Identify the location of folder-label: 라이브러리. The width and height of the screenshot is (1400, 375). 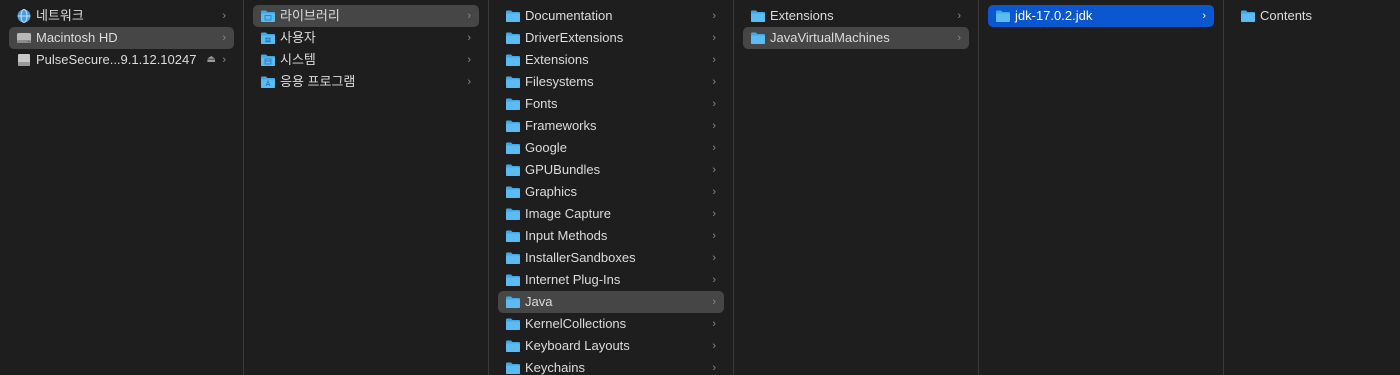
(310, 15).